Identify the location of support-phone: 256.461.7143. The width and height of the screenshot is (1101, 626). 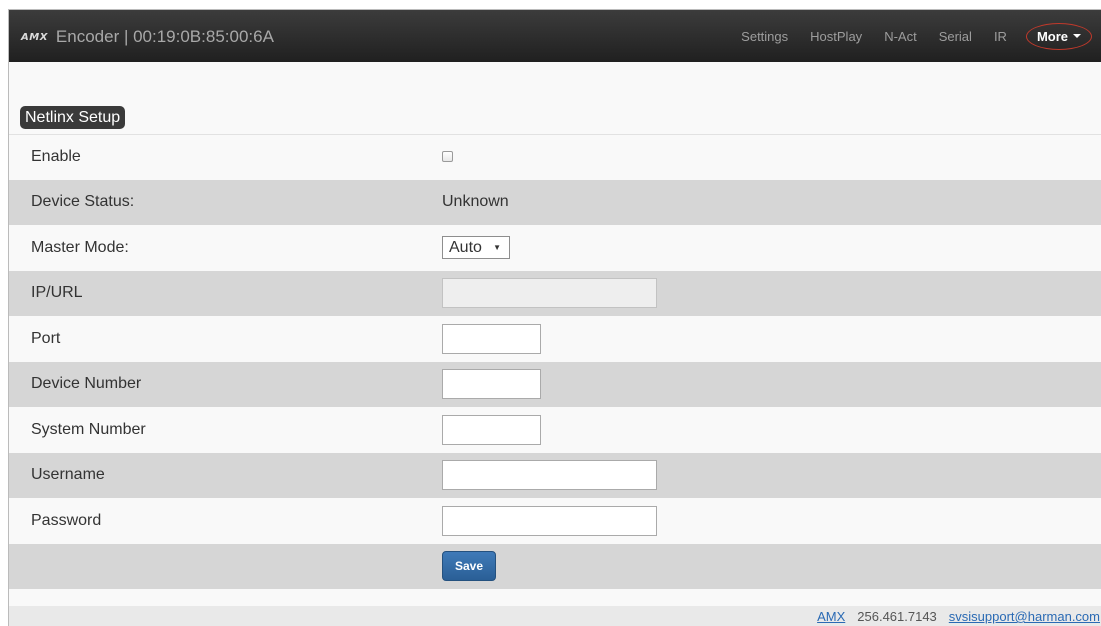
(897, 616).